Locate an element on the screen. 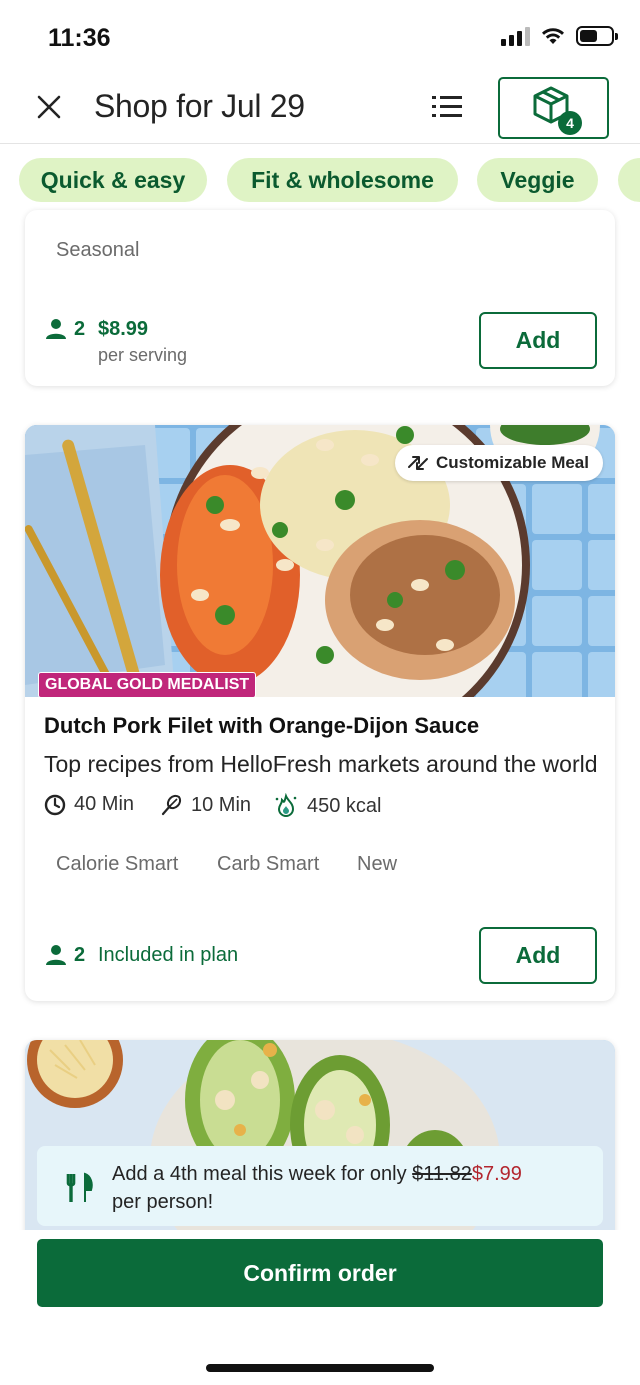 The image size is (640, 1385). close-button is located at coordinates (49, 107).